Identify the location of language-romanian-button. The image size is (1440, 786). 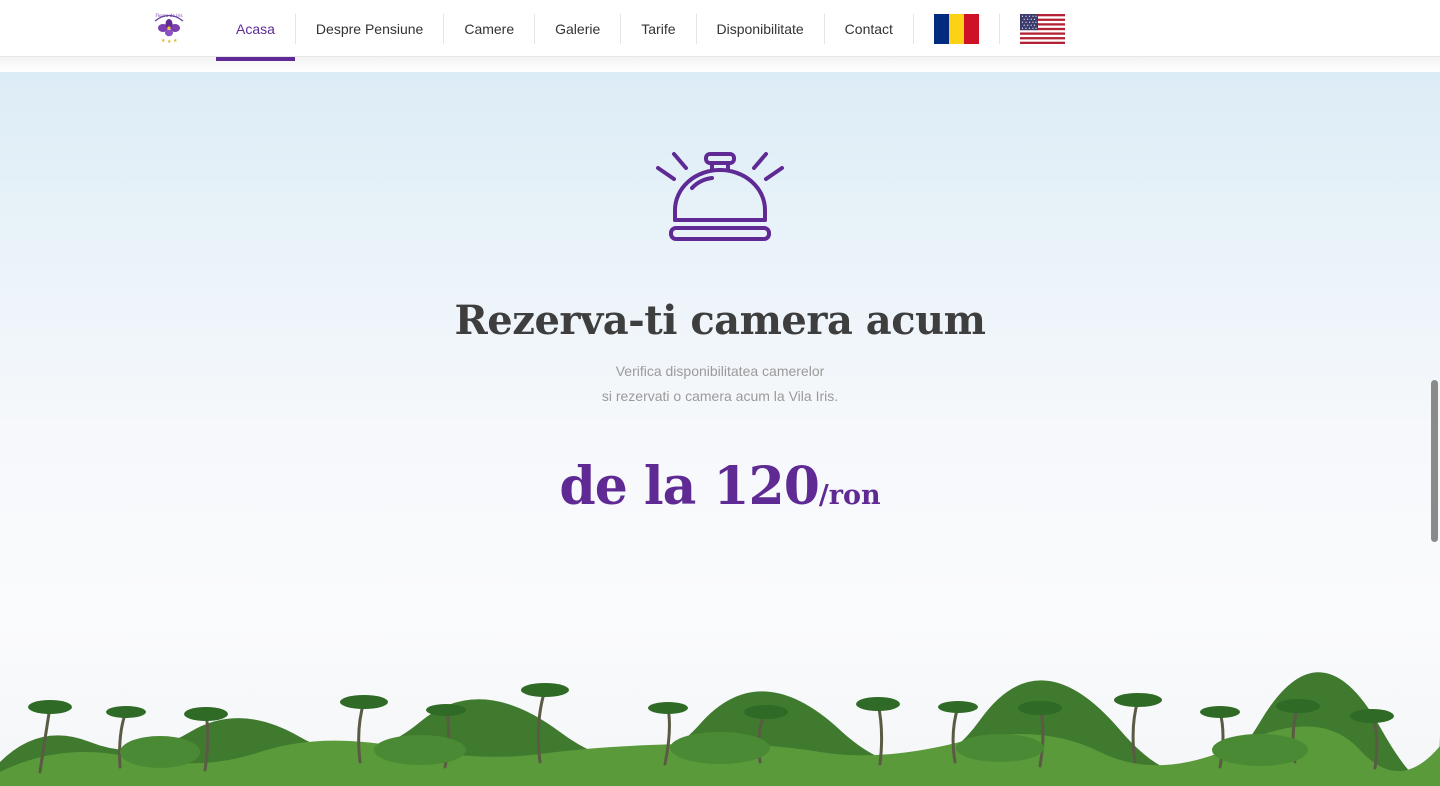
(956, 28).